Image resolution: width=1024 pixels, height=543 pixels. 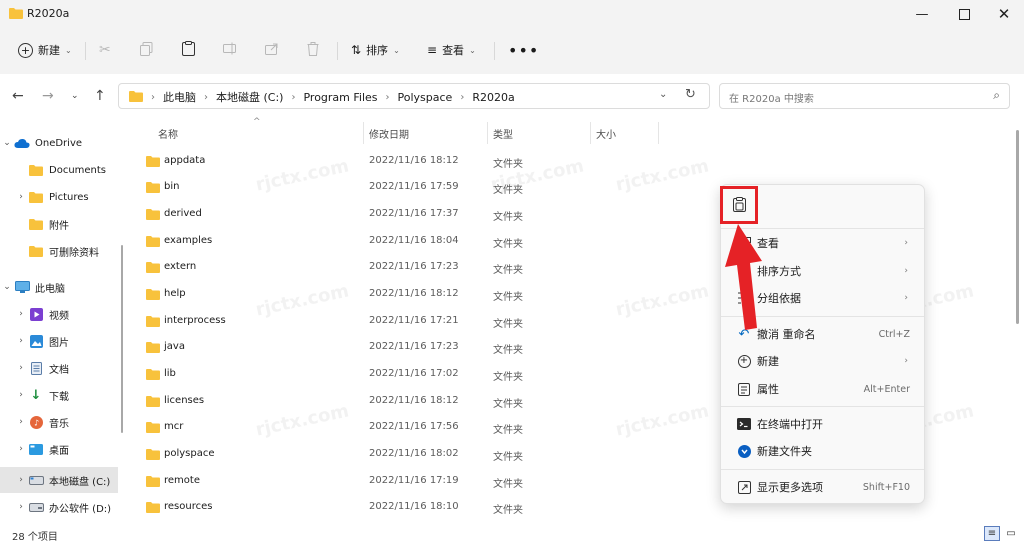 I want to click on file-name: polyspace, so click(x=189, y=453).